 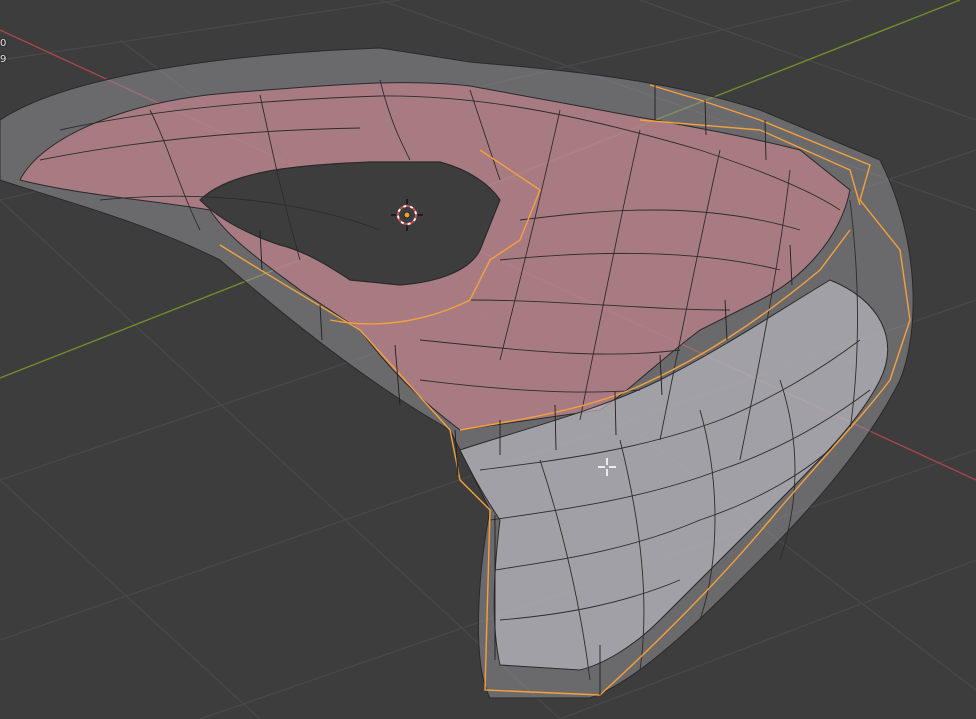 I want to click on stats-overlay-line-2: 9, so click(x=3, y=59).